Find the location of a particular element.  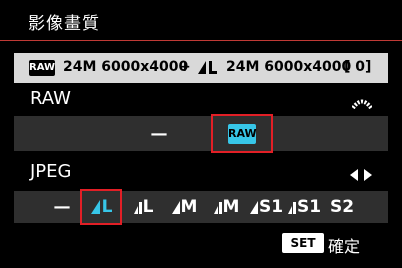

jpeg-option-small1-fine: S1 is located at coordinates (266, 207).